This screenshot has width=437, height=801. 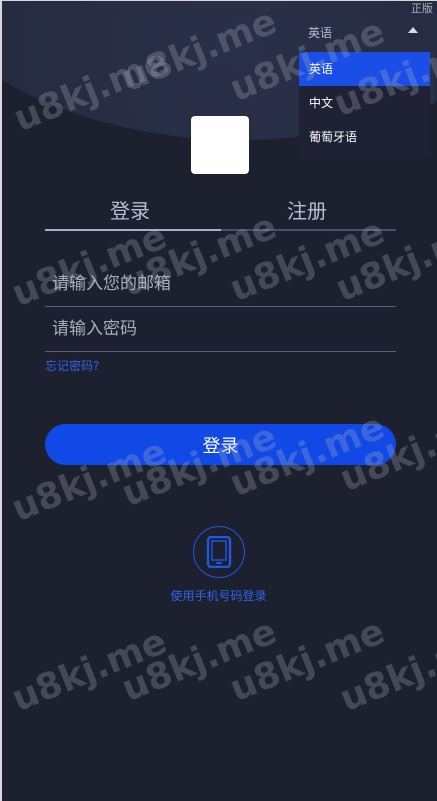 What do you see at coordinates (220, 444) in the screenshot?
I see `login-button: 登录` at bounding box center [220, 444].